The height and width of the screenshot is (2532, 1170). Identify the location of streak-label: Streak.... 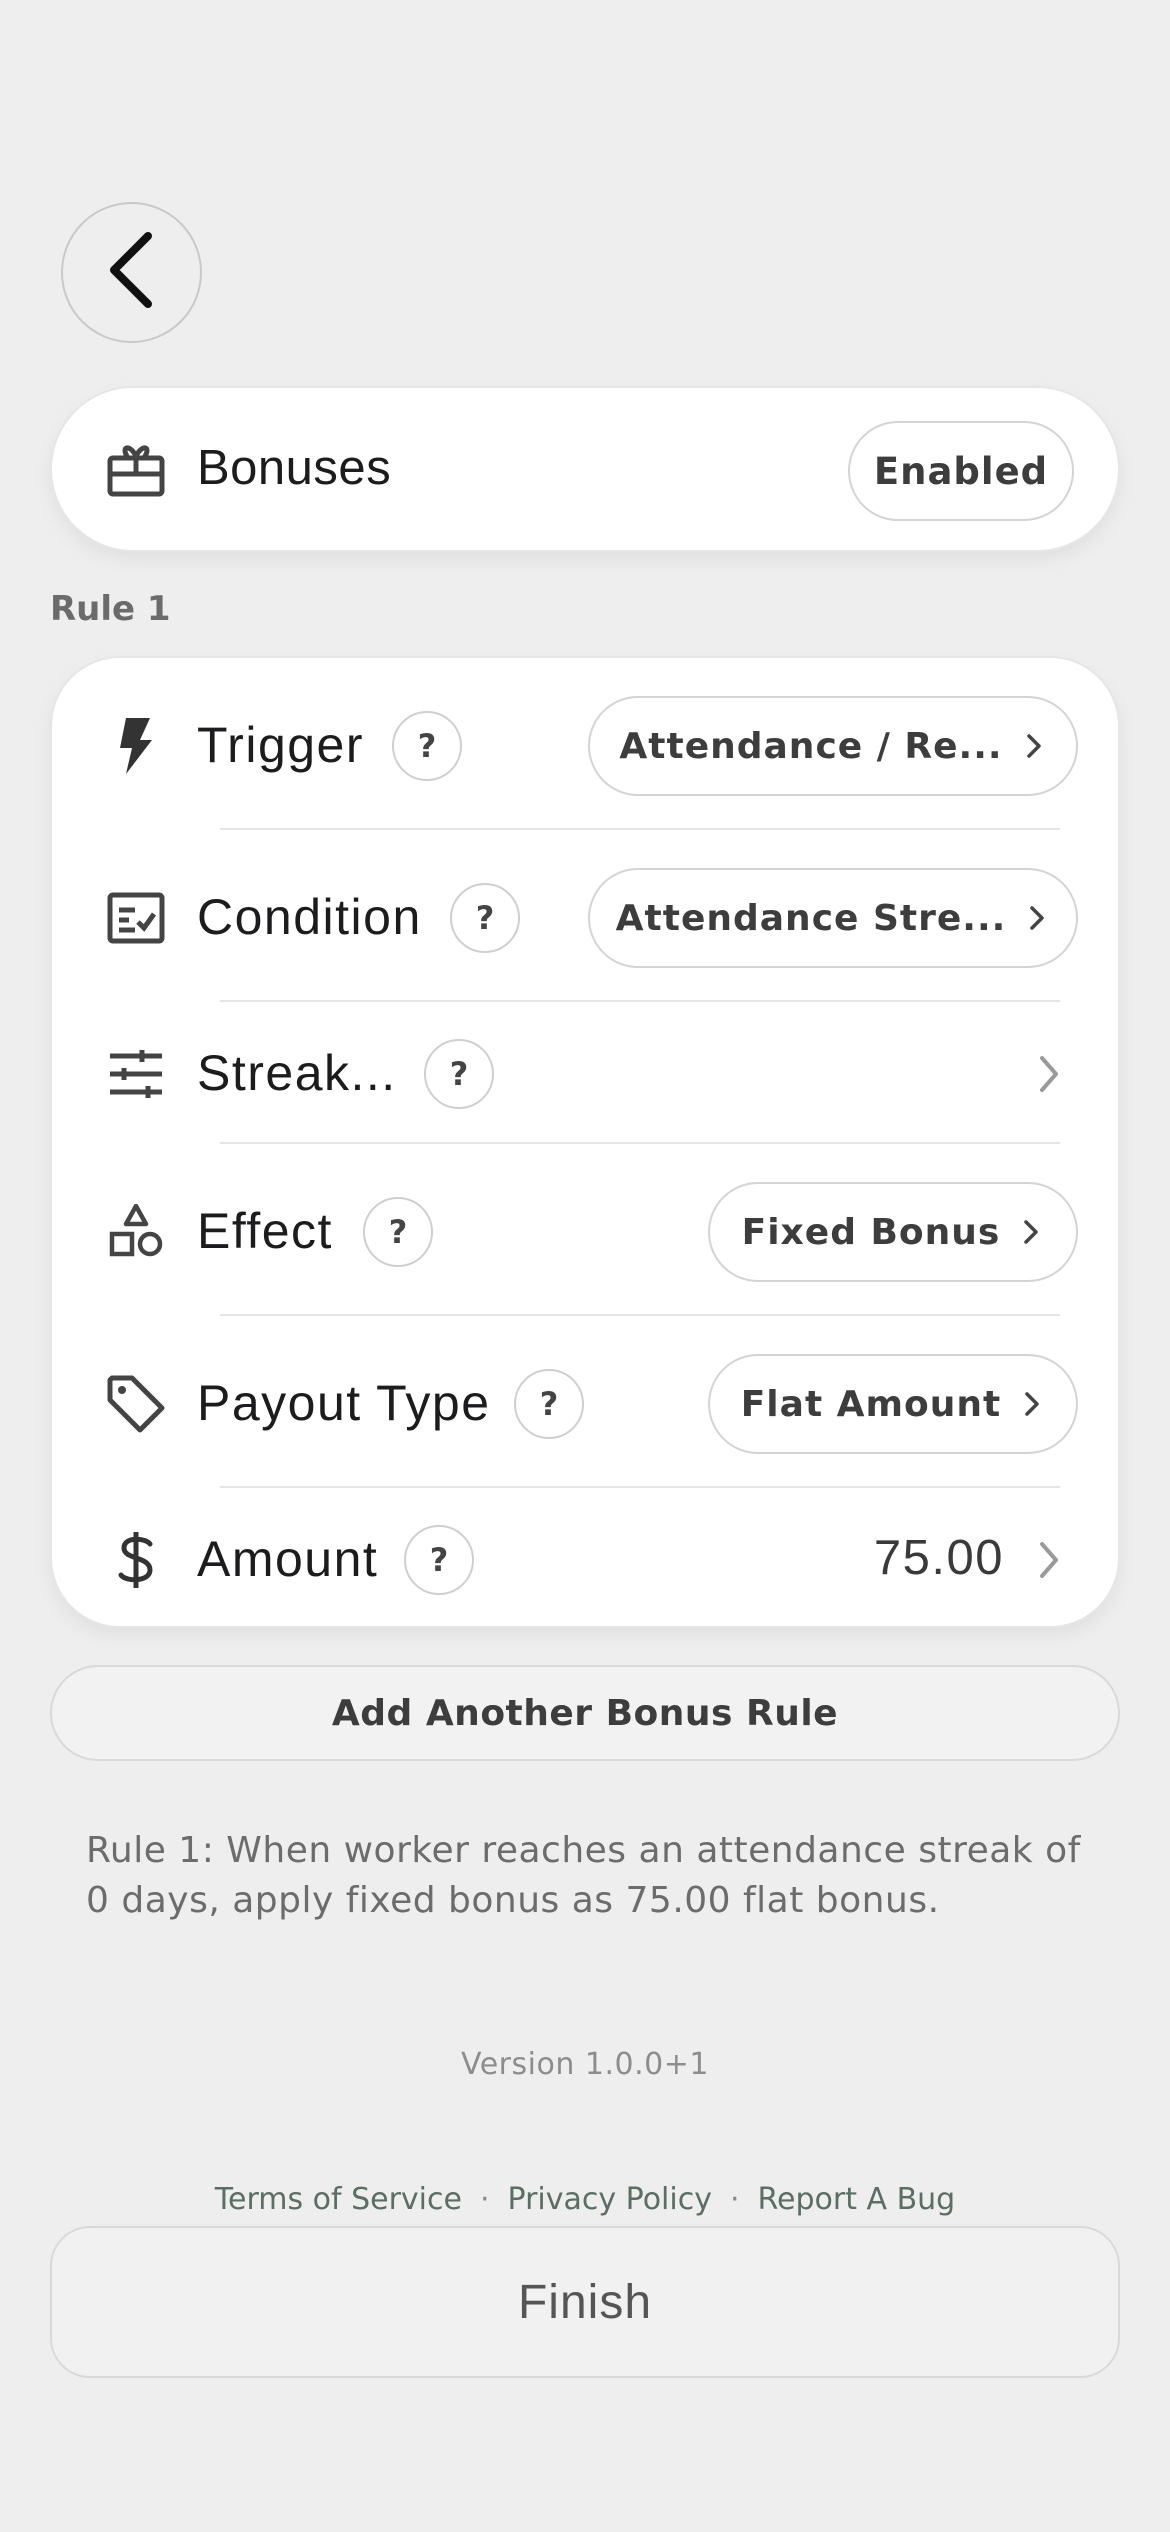
(297, 1073).